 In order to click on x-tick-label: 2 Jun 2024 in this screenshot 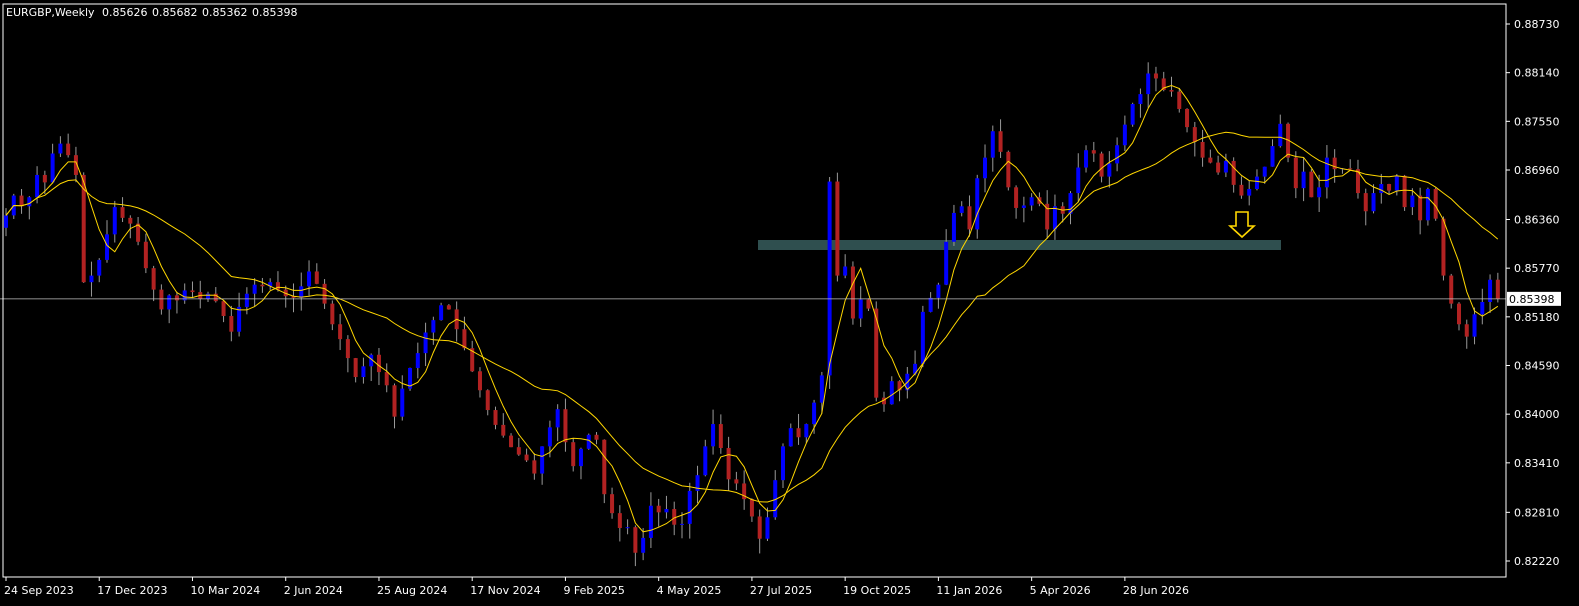, I will do `click(313, 590)`.